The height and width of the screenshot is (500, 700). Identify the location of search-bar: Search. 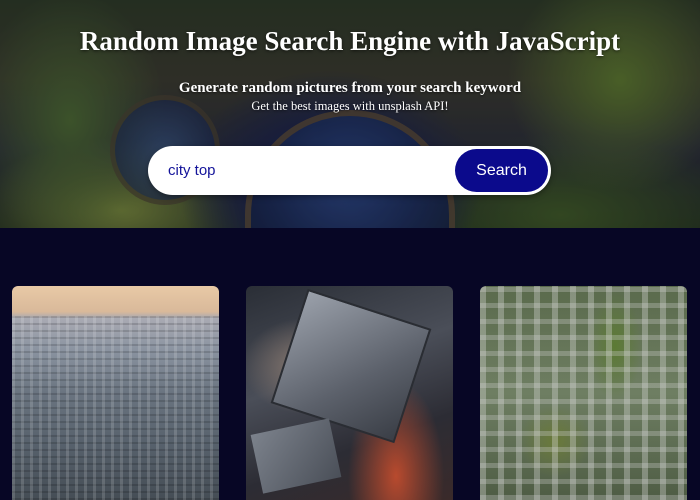
(349, 170).